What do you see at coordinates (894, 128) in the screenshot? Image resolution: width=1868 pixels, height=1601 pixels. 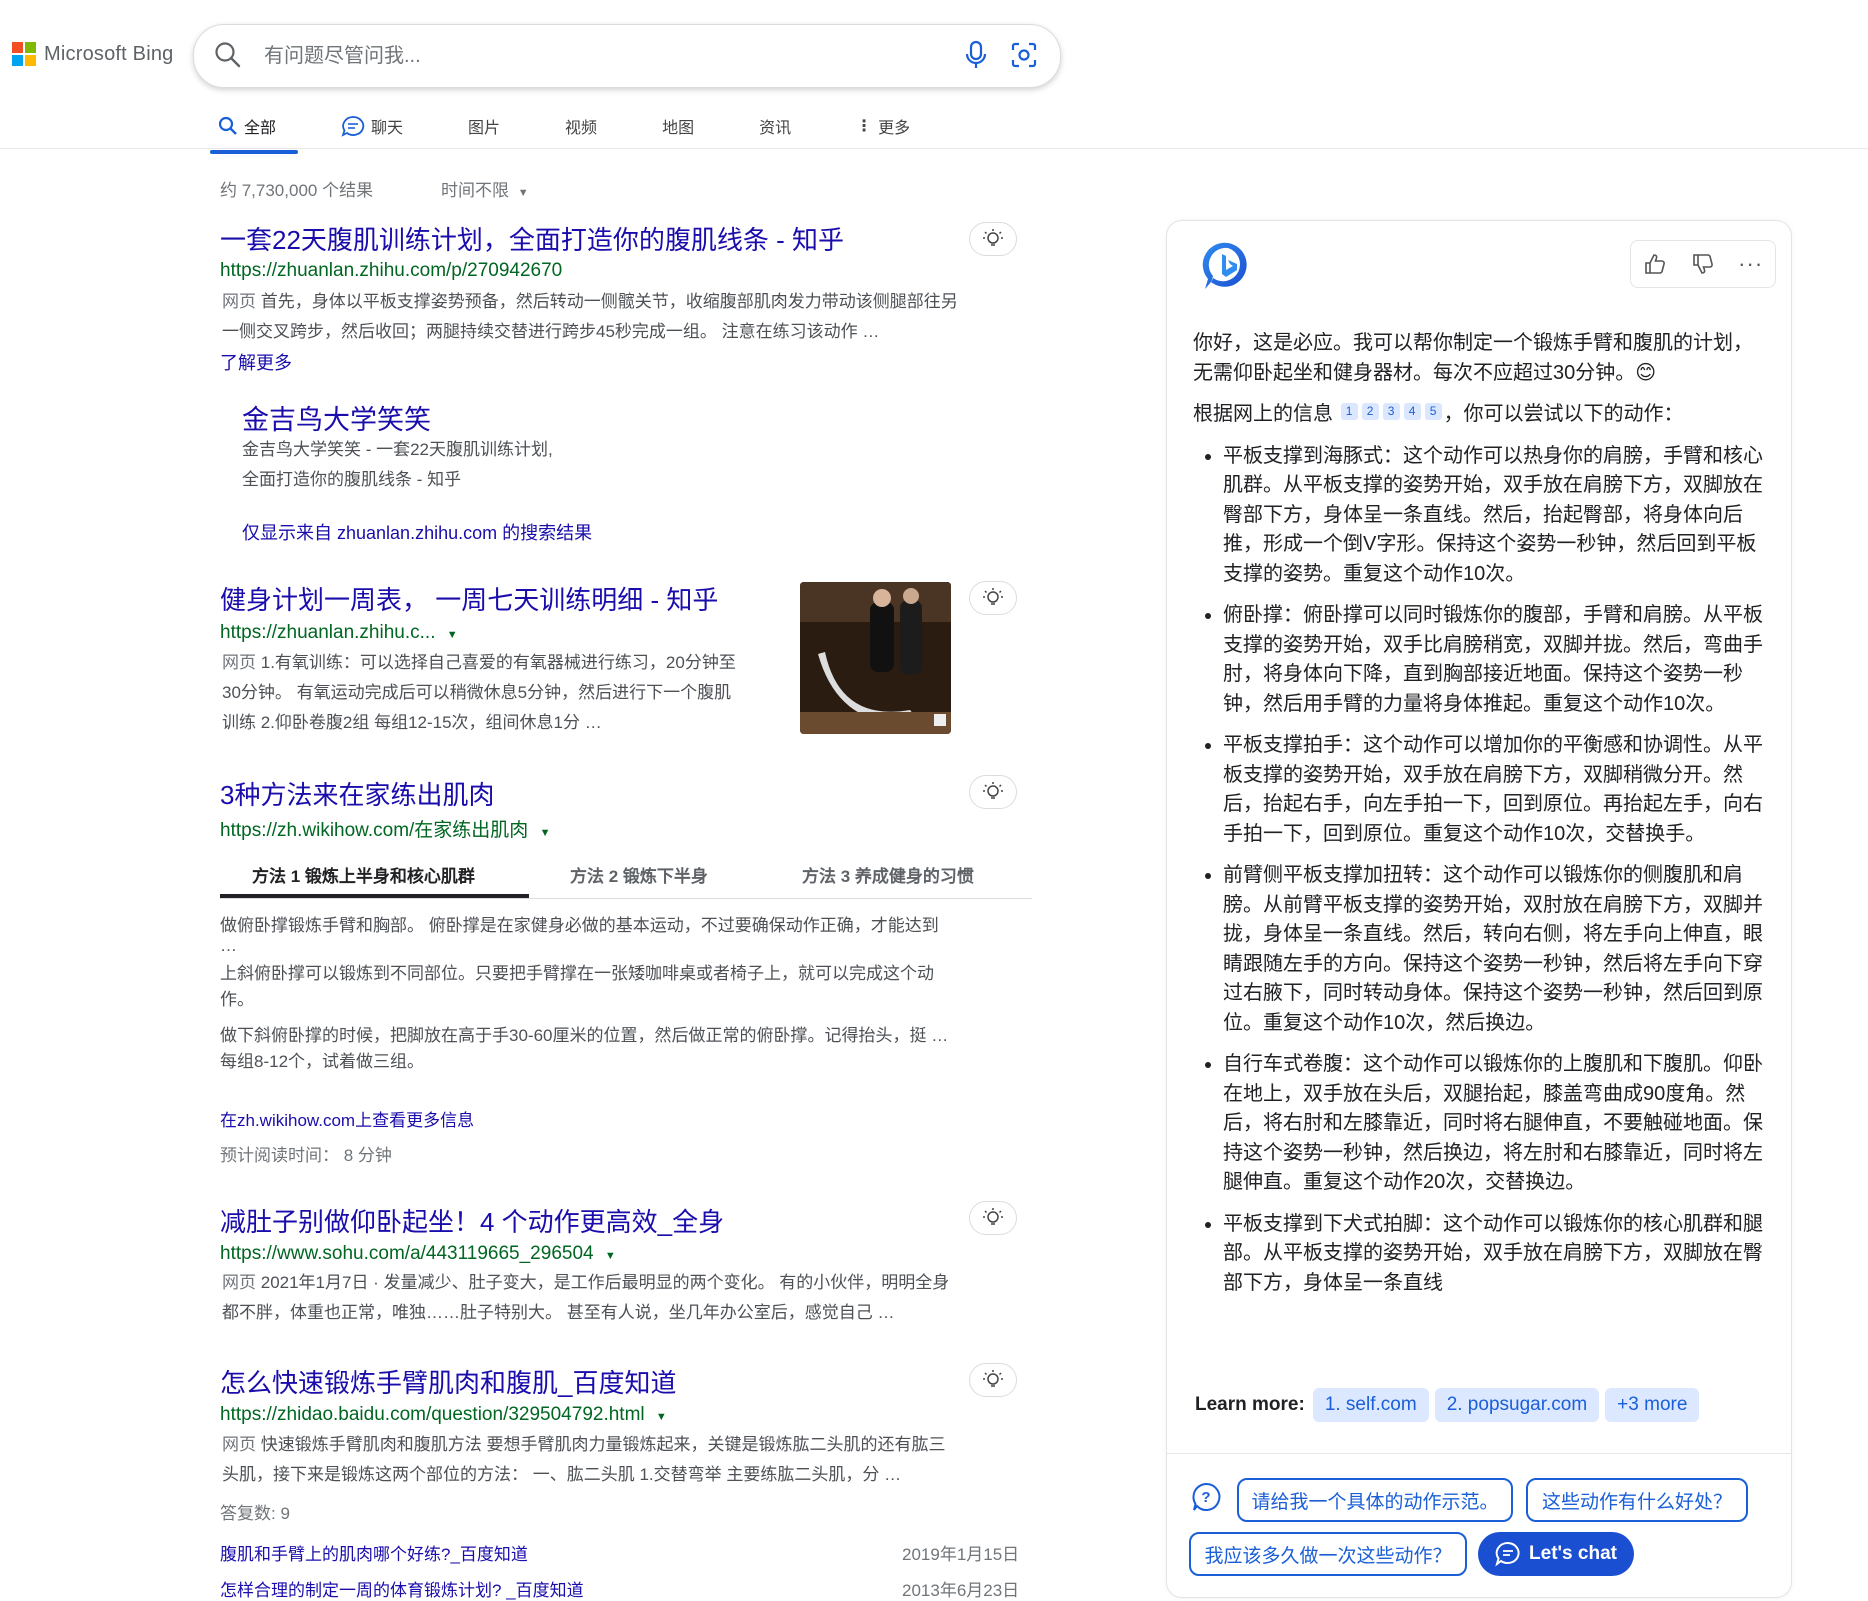 I see `tab-label: 更多` at bounding box center [894, 128].